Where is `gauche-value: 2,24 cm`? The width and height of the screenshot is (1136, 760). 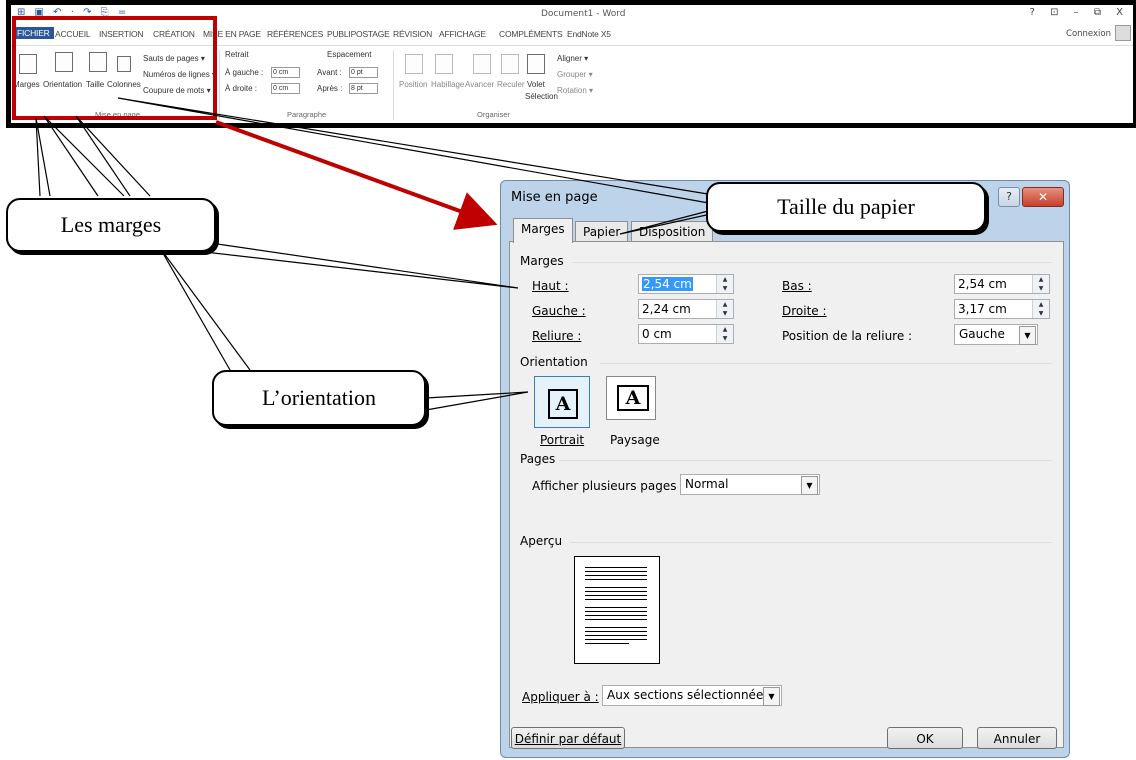 gauche-value: 2,24 cm is located at coordinates (666, 309).